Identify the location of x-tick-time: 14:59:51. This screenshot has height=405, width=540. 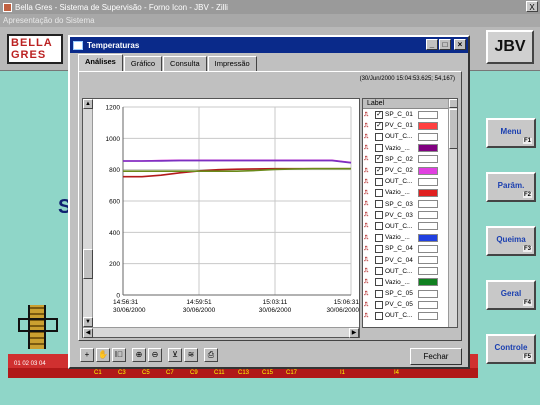
(199, 302).